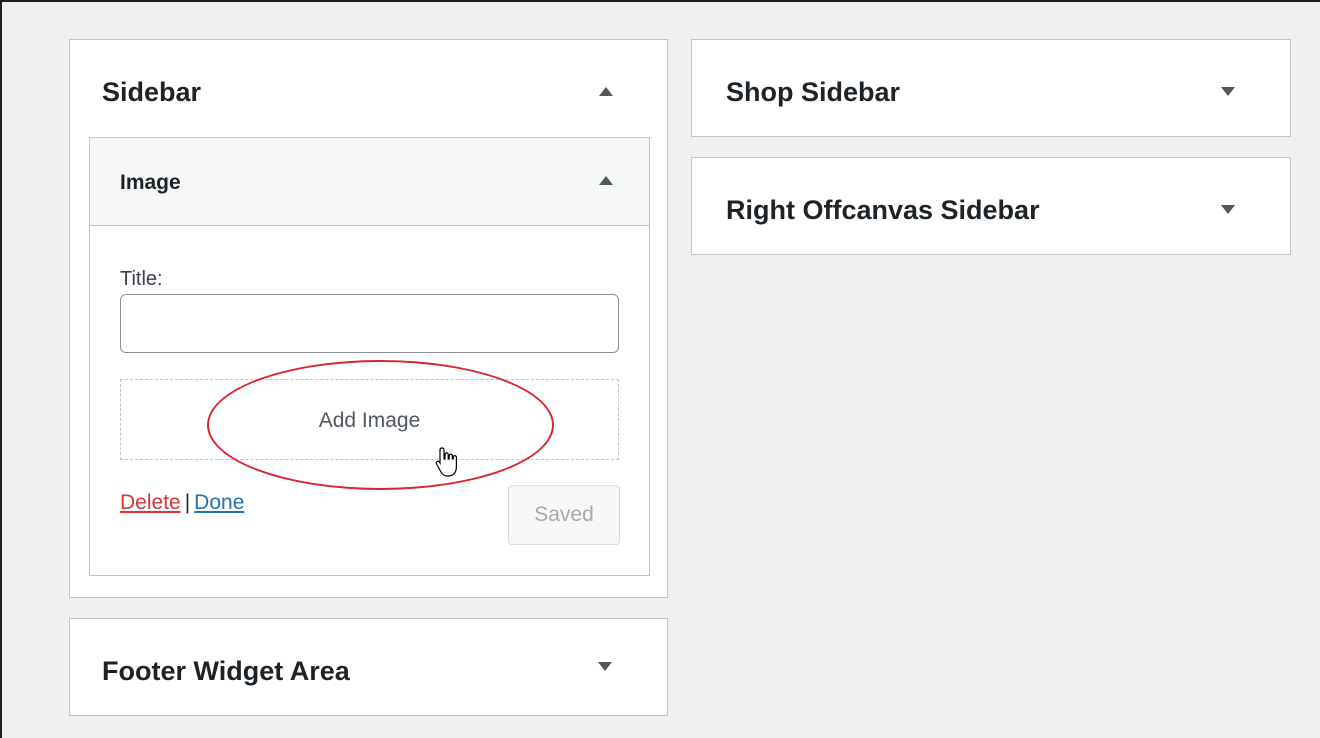  Describe the element at coordinates (226, 671) in the screenshot. I see `footer-widget-area-title: Footer Widget Area` at that location.